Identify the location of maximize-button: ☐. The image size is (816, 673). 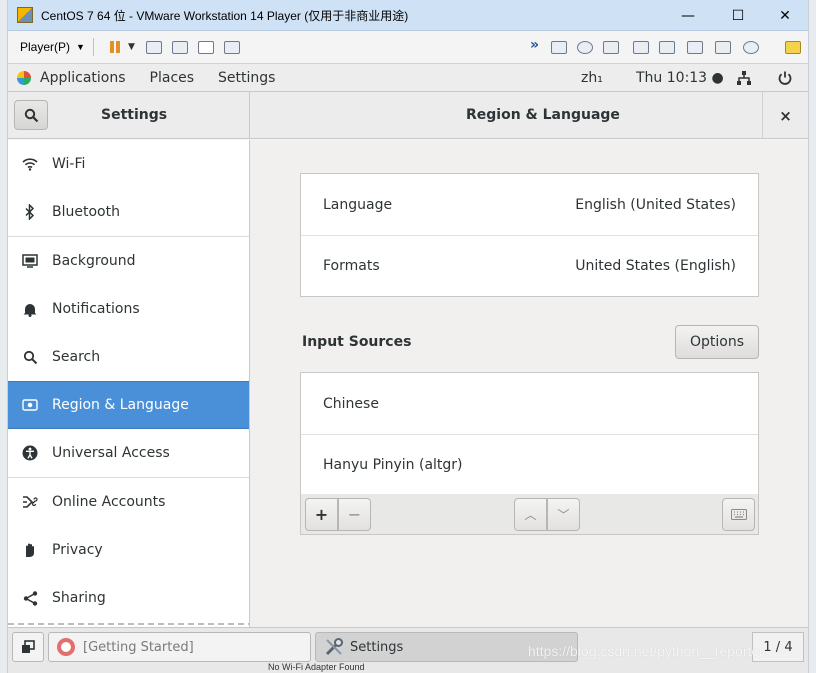
(738, 15).